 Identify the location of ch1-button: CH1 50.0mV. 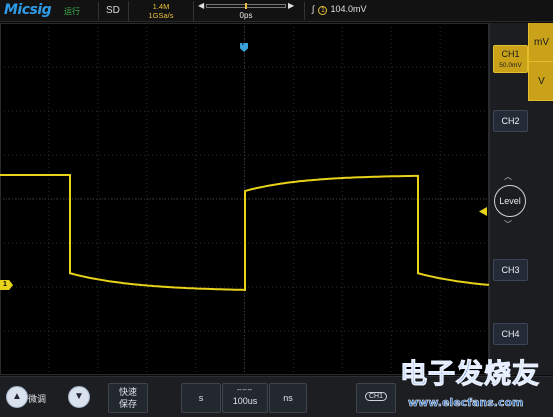
(510, 59).